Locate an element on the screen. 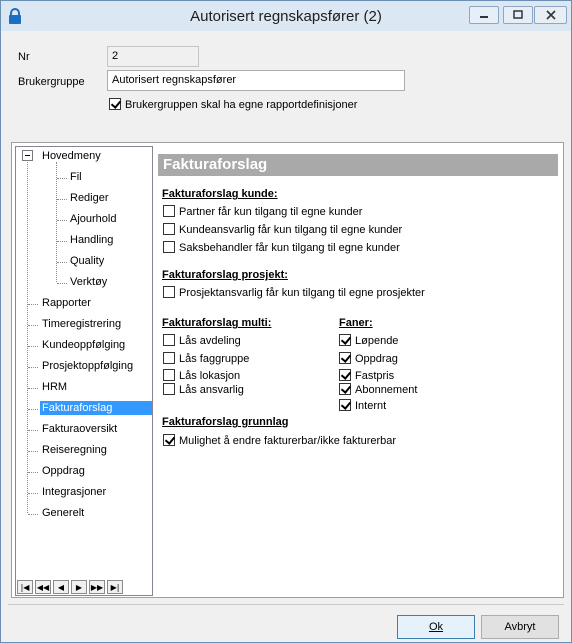 The width and height of the screenshot is (572, 643). ok-button: Ok is located at coordinates (436, 627).